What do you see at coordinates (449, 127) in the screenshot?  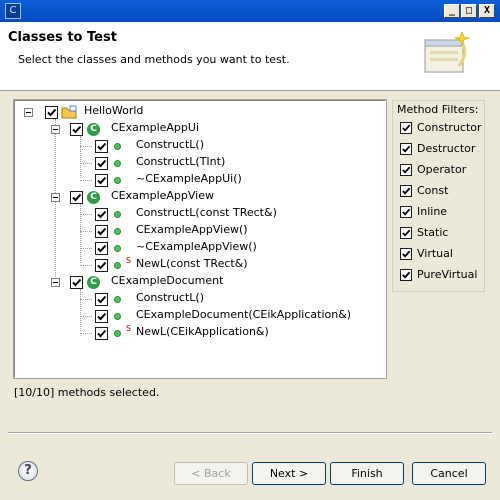 I see `filter-label: Constructor` at bounding box center [449, 127].